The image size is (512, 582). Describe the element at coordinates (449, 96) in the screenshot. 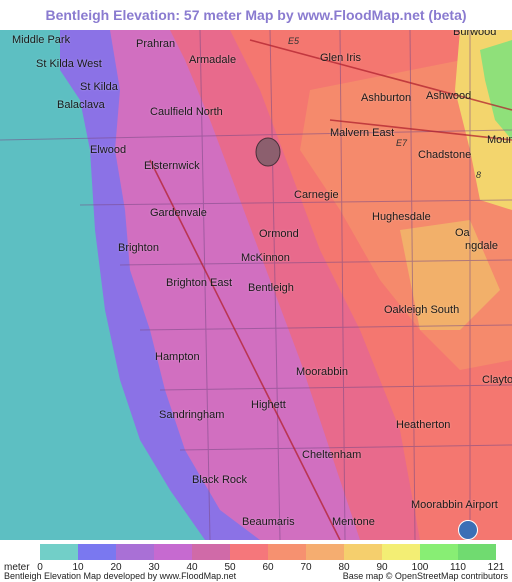

I see `place-label: Ashwood` at that location.